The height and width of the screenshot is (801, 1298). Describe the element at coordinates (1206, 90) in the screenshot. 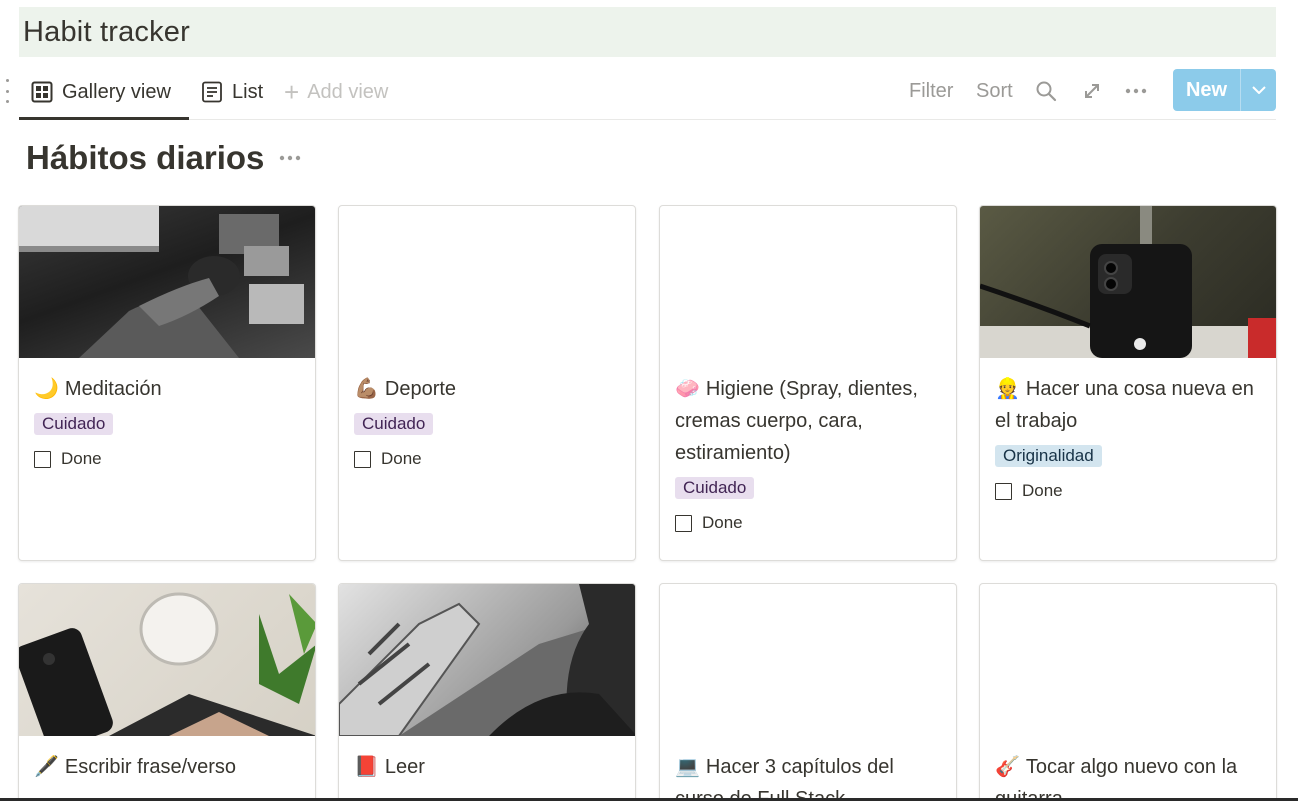

I see `new-button-label: New` at that location.